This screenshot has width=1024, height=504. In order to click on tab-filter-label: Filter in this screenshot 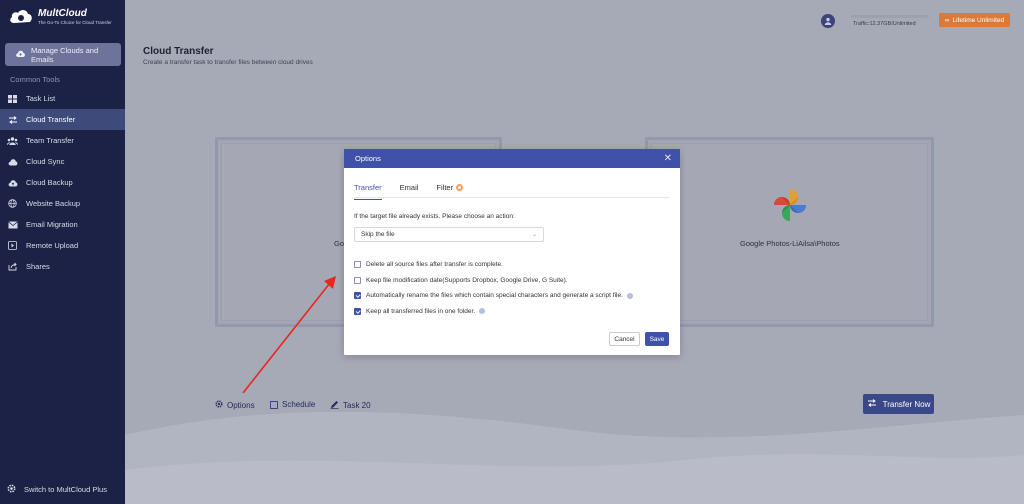, I will do `click(445, 187)`.